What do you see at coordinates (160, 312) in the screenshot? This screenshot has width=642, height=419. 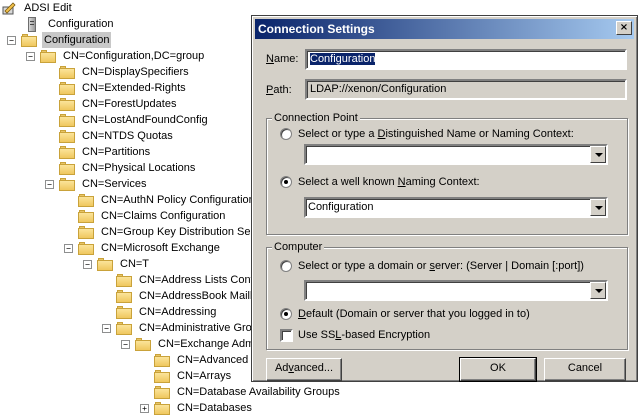 I see `tree-item: CN=Addressing` at bounding box center [160, 312].